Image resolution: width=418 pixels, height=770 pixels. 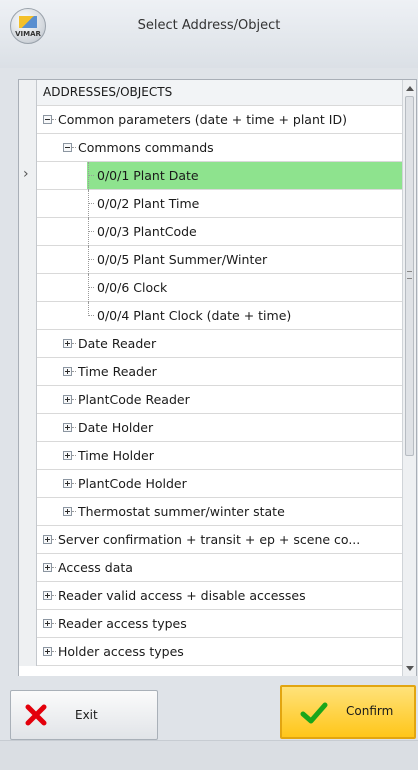 I want to click on tree-item-label: Access data, so click(x=95, y=567).